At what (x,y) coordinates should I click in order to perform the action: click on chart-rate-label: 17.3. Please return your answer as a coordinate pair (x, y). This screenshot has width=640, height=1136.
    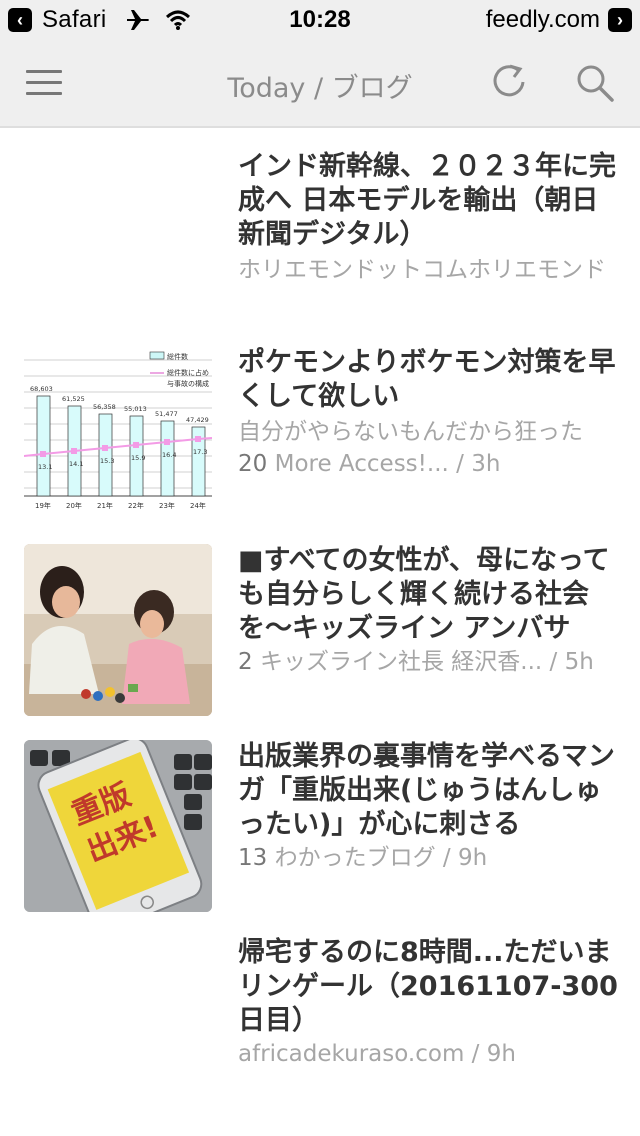
    Looking at the image, I should click on (200, 452).